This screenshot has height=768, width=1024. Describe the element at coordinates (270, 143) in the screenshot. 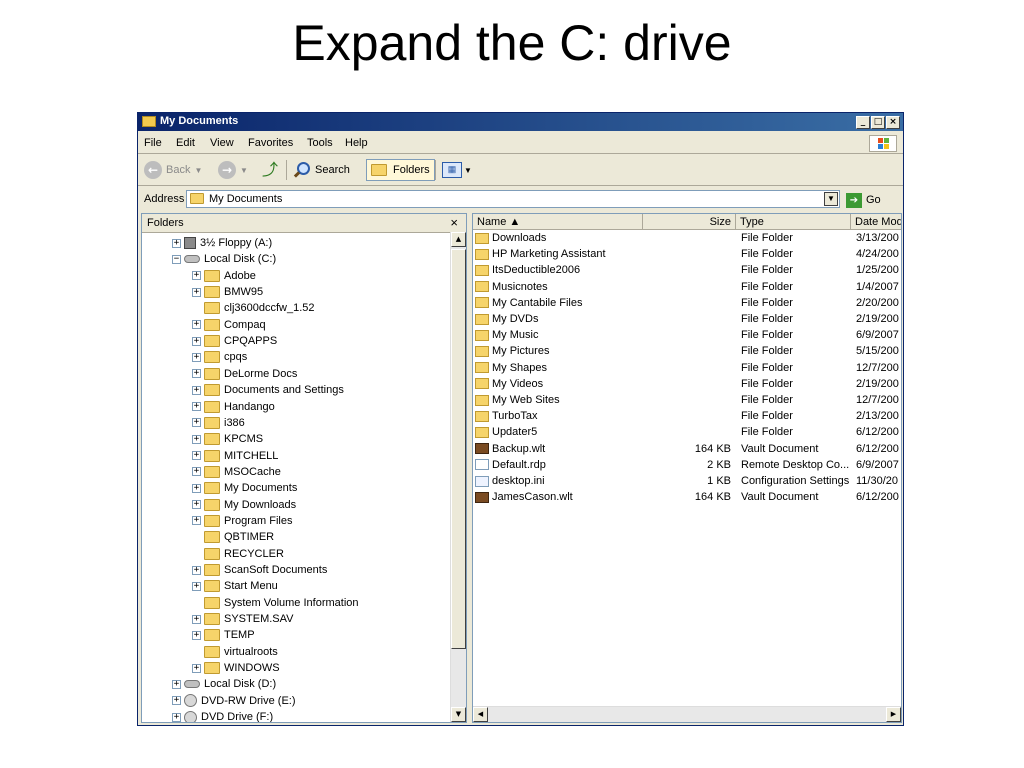

I see `menu-favorites: Favorites` at that location.